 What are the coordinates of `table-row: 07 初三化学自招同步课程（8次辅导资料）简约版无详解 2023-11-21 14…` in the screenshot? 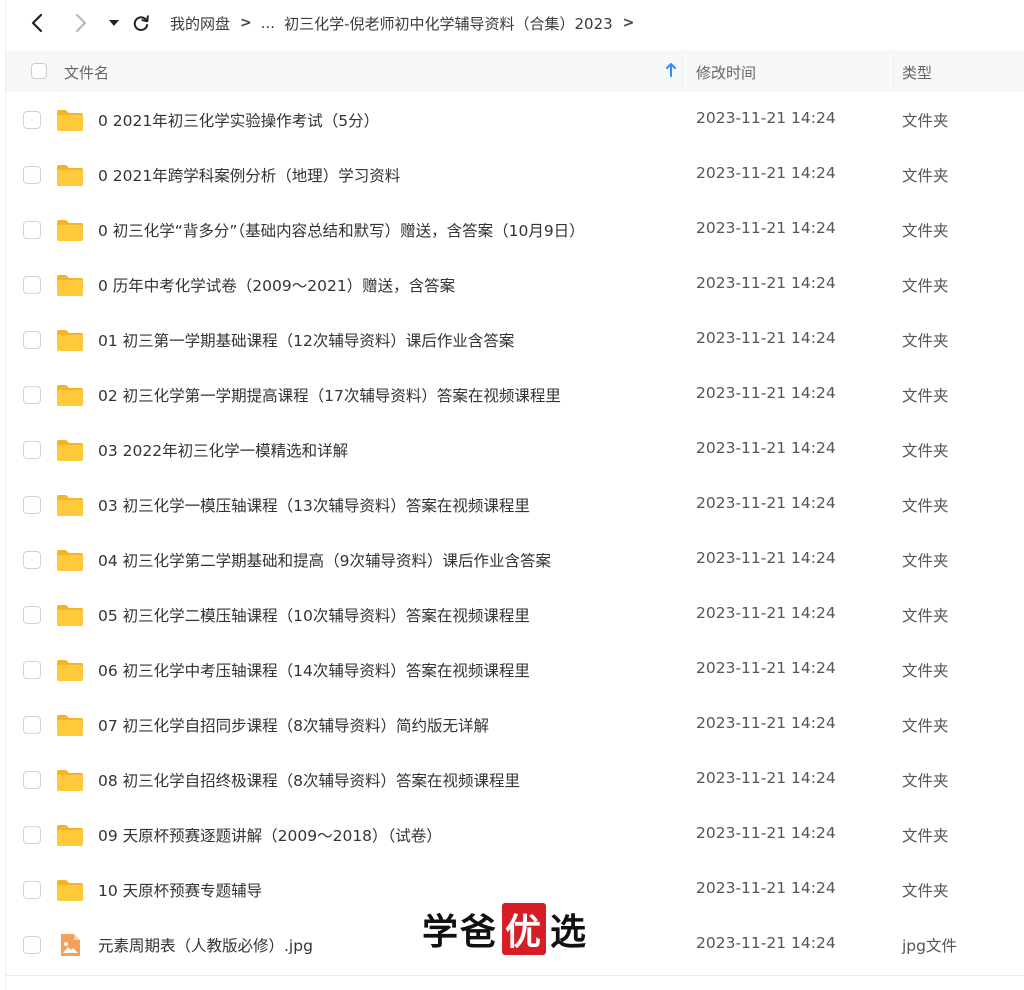 It's located at (515, 724).